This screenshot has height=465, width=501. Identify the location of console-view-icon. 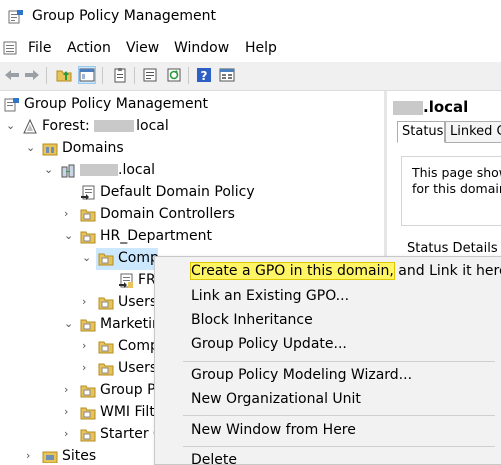
(227, 75).